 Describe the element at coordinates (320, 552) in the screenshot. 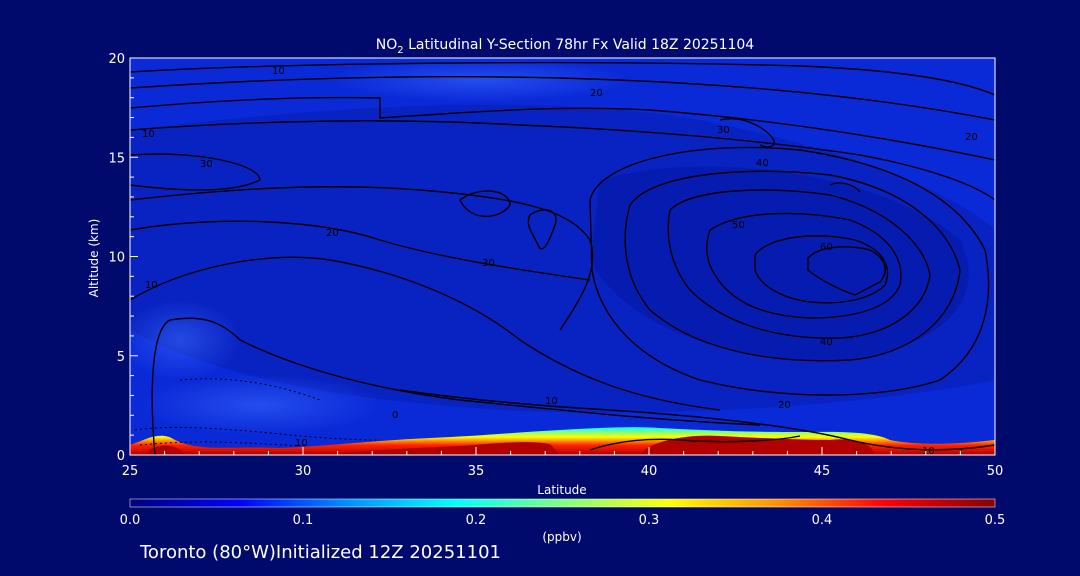

I see `footer-run-info: Toronto (80°W)Initialized 12Z 20251101` at that location.